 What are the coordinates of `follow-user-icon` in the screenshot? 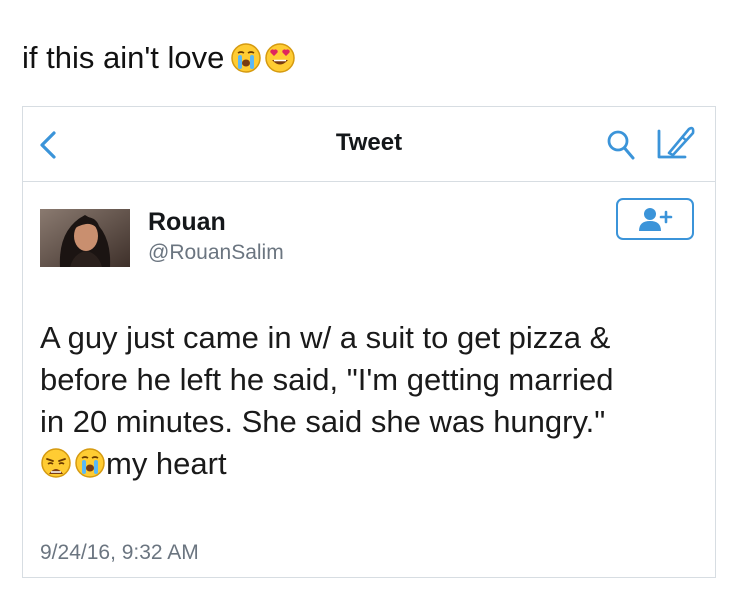 It's located at (656, 219).